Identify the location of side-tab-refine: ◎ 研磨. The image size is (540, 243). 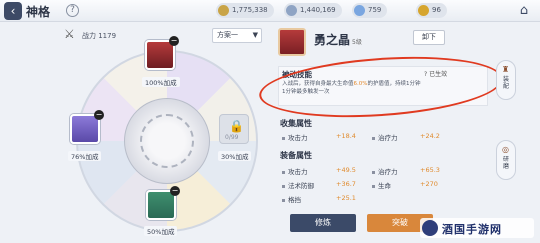
(506, 160).